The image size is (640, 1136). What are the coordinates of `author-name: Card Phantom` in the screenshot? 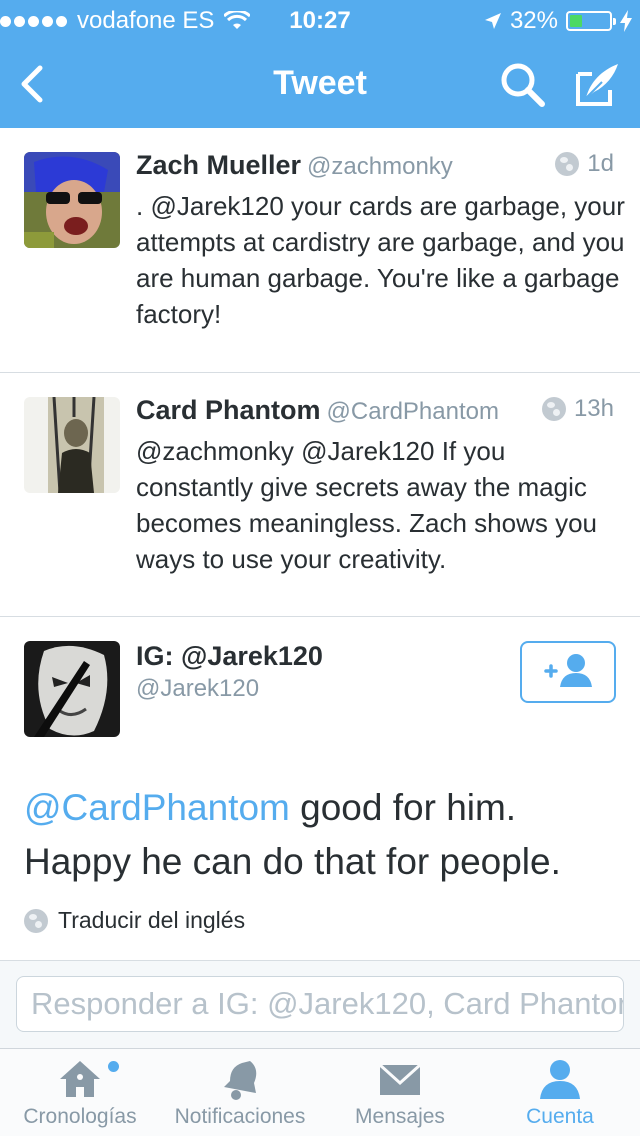 It's located at (228, 410).